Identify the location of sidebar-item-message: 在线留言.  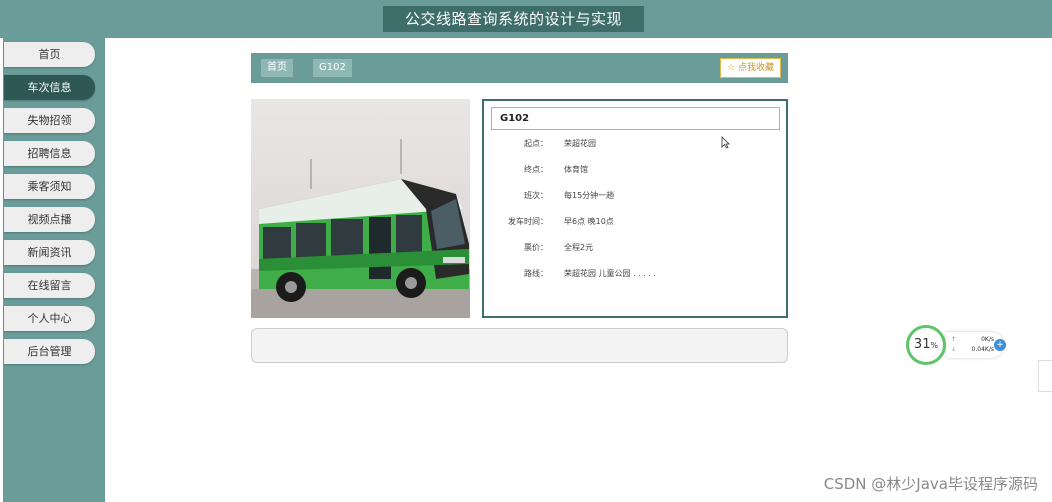
(49, 285).